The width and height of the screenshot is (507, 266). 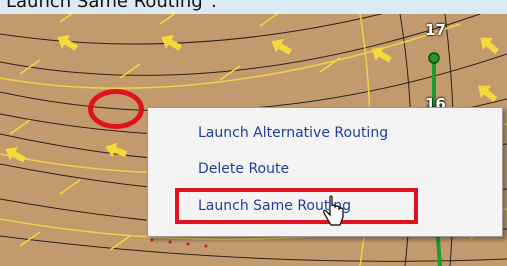 What do you see at coordinates (434, 58) in the screenshot?
I see `waypoint-icon` at bounding box center [434, 58].